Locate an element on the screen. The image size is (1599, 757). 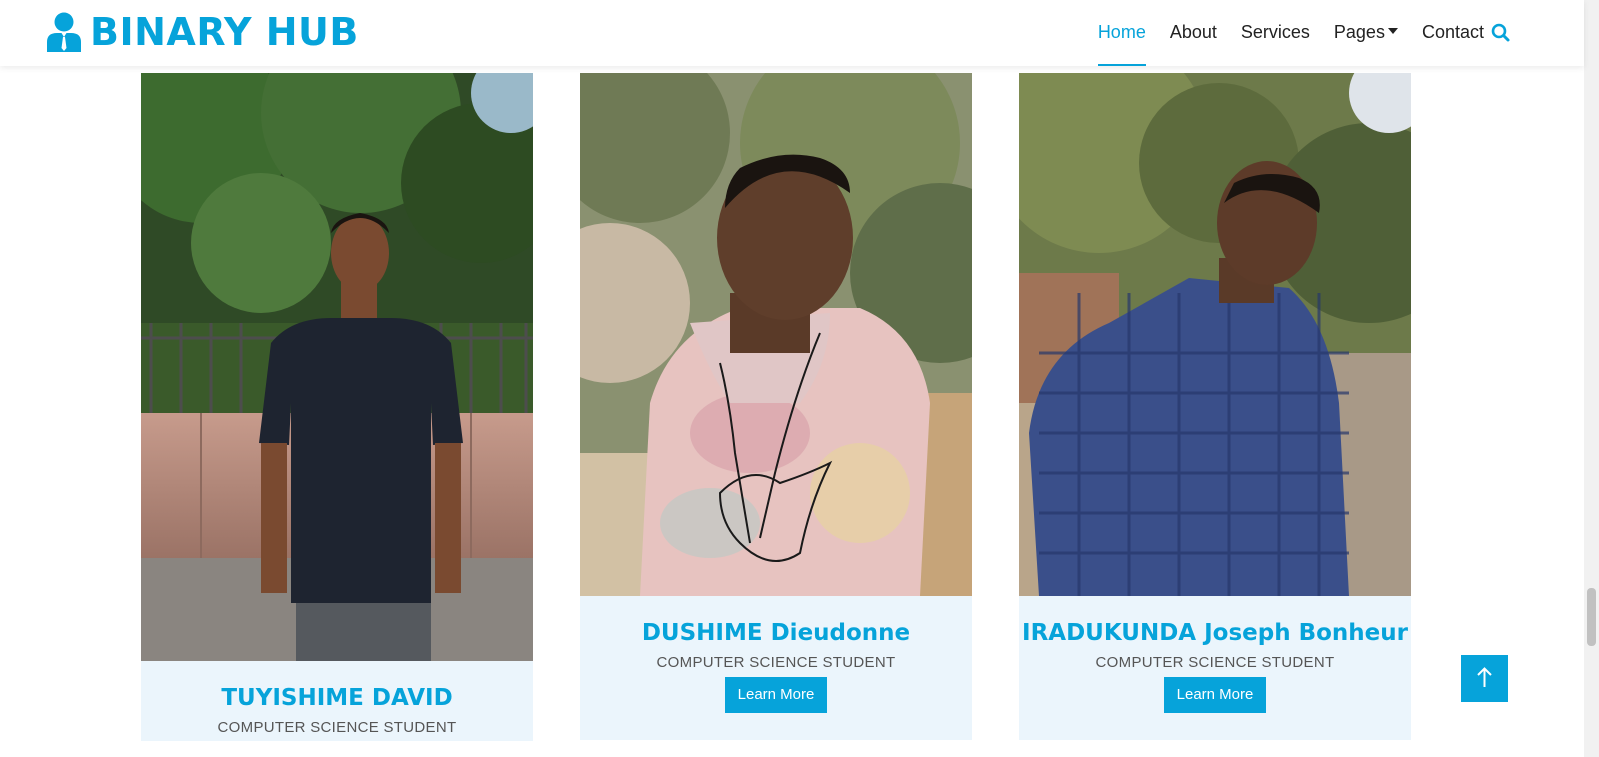
nav-pages-dropdown: Pages is located at coordinates (1366, 33).